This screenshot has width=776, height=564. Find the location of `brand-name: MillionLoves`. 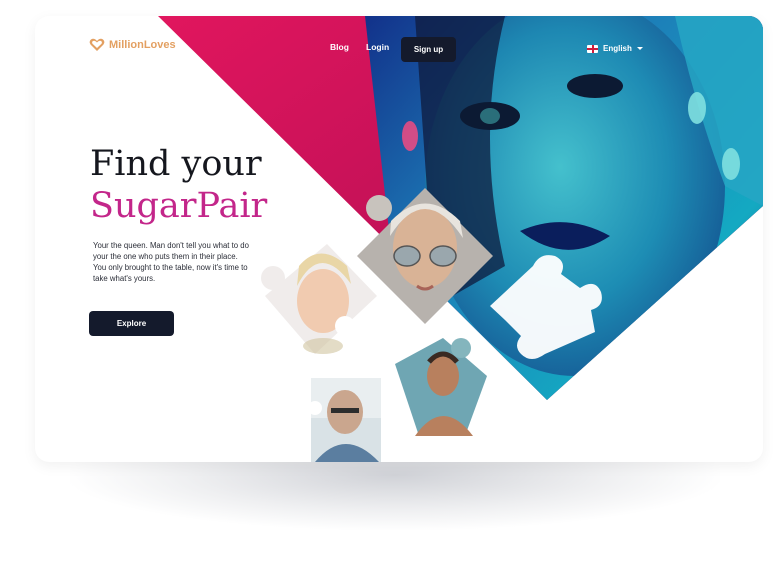

brand-name: MillionLoves is located at coordinates (142, 45).